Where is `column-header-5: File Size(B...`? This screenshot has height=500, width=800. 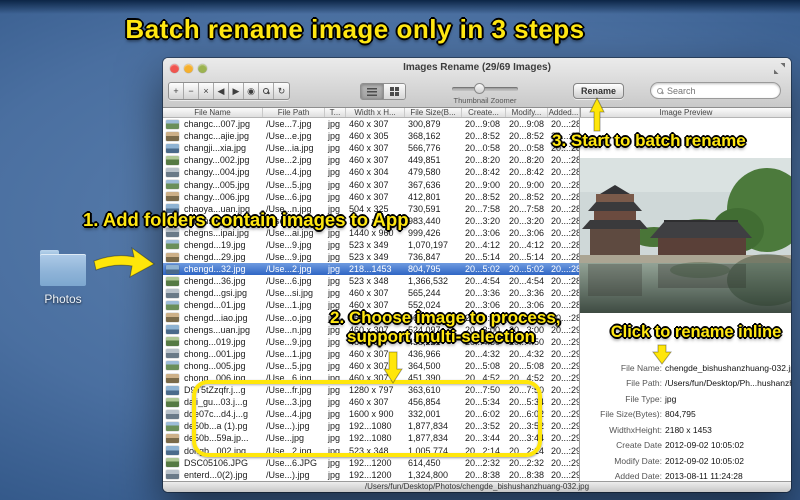 column-header-5: File Size(B... is located at coordinates (433, 112).